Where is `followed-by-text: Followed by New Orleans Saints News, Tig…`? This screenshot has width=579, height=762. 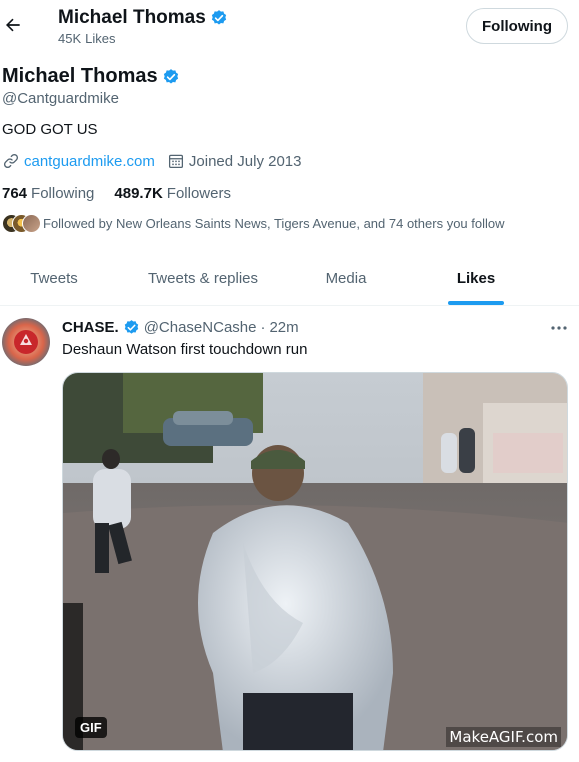 followed-by-text: Followed by New Orleans Saints News, Tig… is located at coordinates (274, 223).